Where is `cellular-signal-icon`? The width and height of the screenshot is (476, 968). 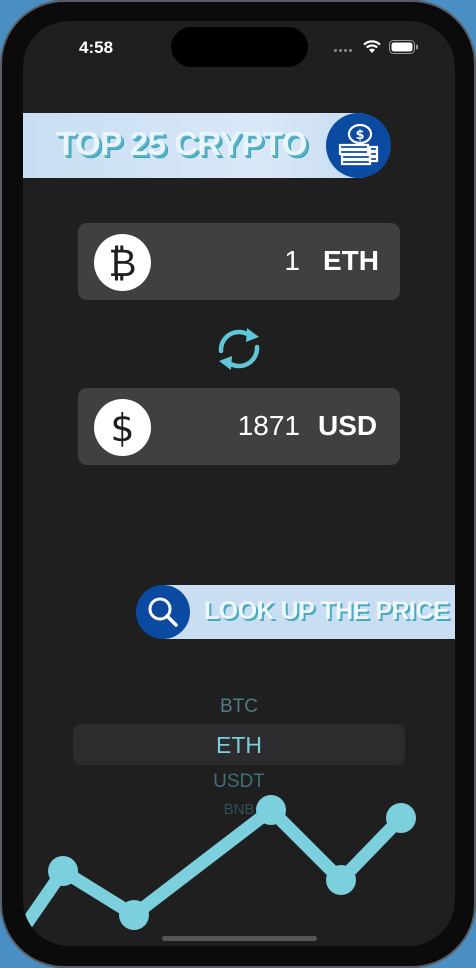
cellular-signal-icon is located at coordinates (345, 51).